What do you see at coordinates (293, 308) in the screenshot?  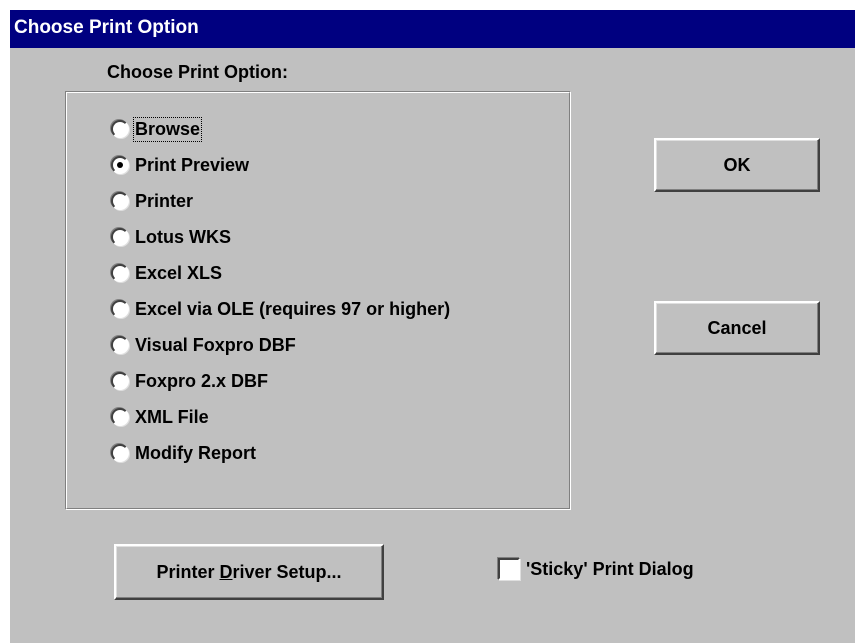 I see `option-label: Excel via OLE (requires 97 or higher)` at bounding box center [293, 308].